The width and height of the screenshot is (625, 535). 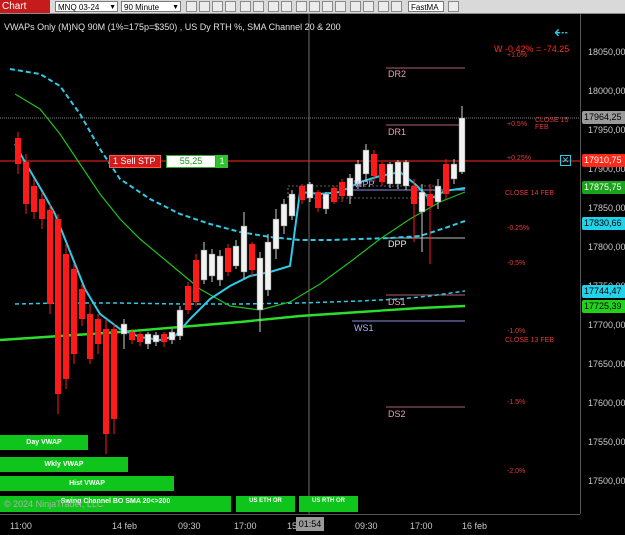 What do you see at coordinates (530, 340) in the screenshot?
I see `close-label: CLOSE 13 FEB` at bounding box center [530, 340].